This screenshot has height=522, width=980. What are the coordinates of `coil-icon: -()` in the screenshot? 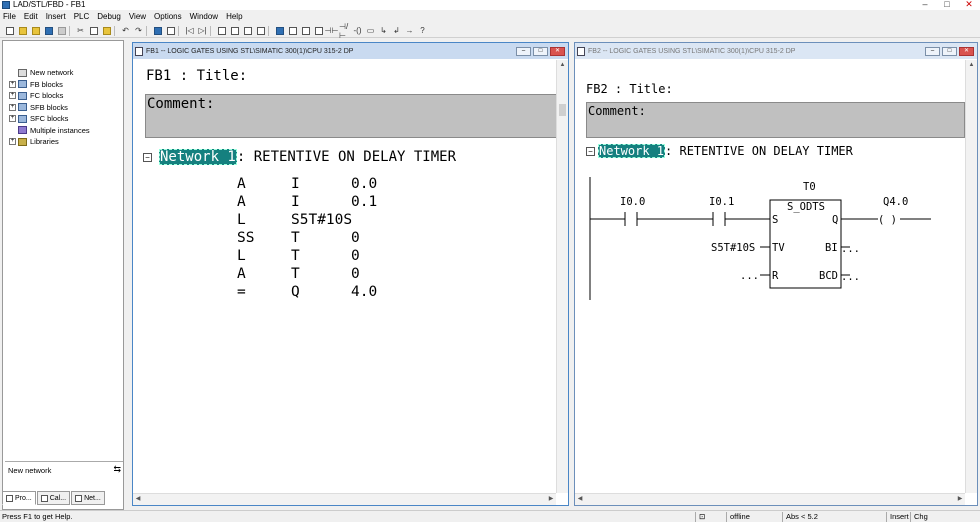 It's located at (357, 30).